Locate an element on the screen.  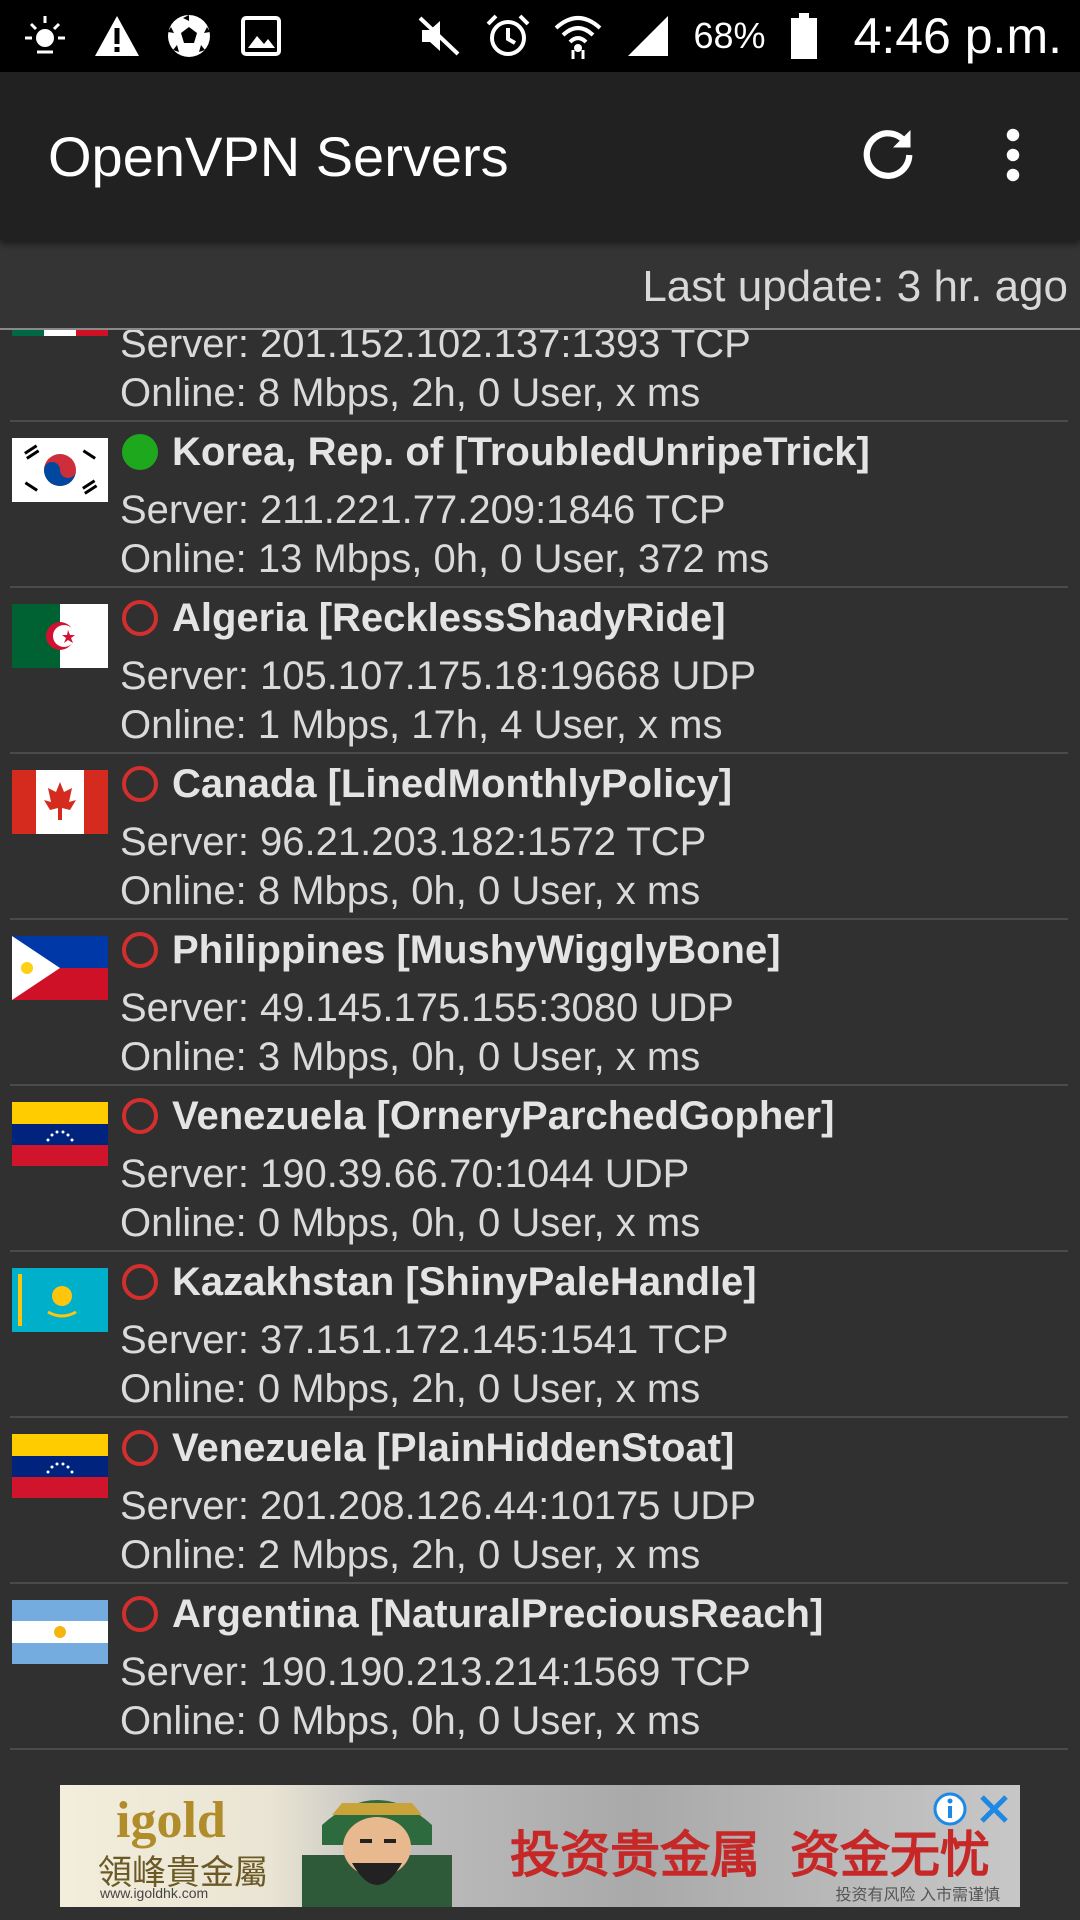
refresh-icon is located at coordinates (888, 154).